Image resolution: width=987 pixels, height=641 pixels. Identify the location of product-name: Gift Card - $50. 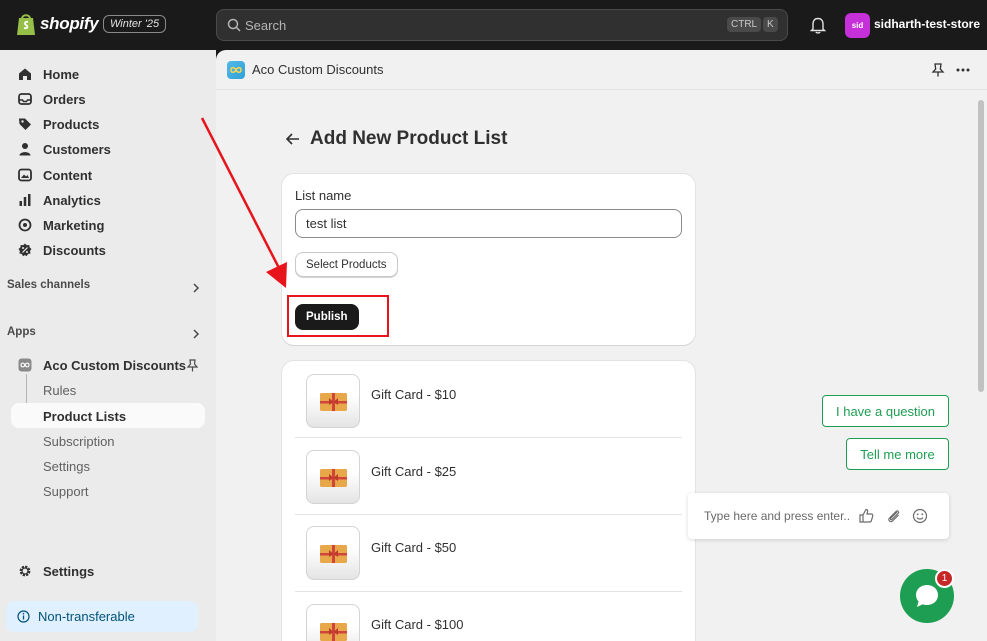
(414, 547).